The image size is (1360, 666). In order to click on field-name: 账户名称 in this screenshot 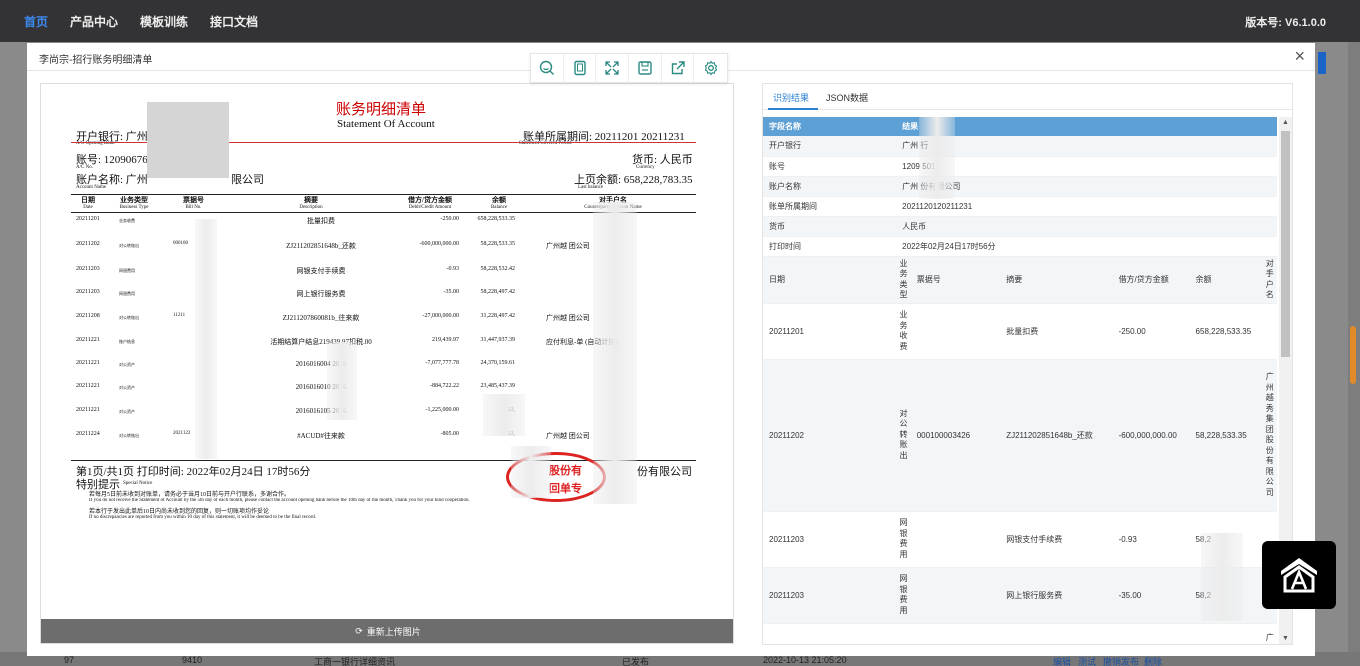, I will do `click(830, 186)`.